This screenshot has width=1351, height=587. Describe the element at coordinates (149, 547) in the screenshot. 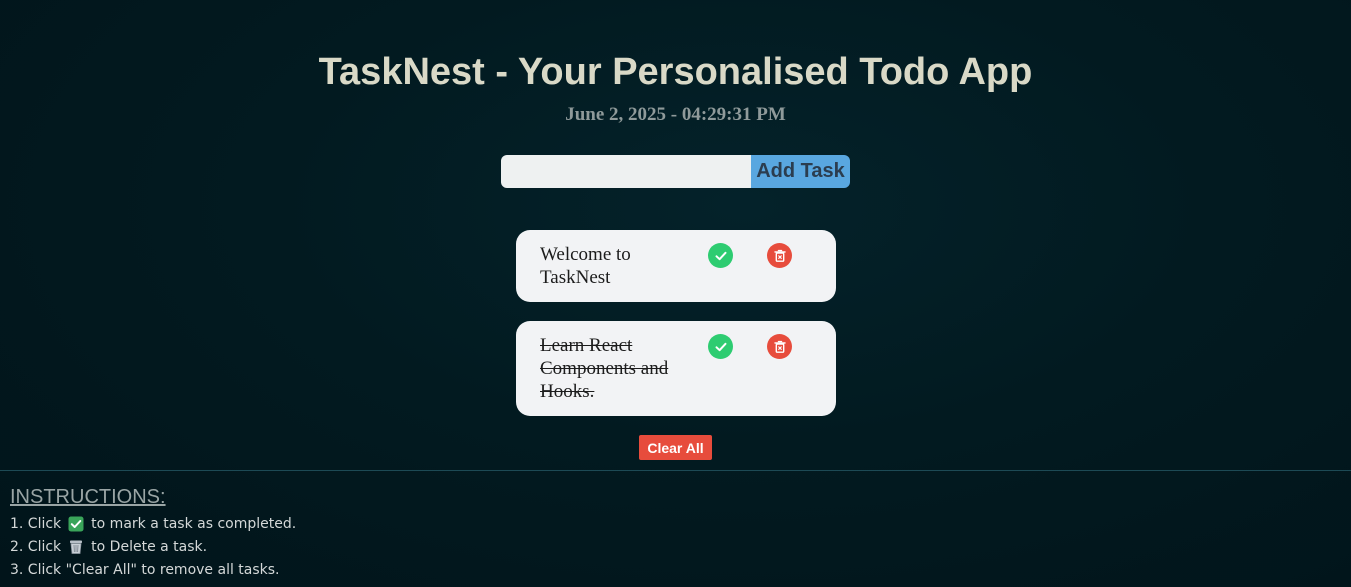

I see `instruction-text: to Delete a task.` at that location.